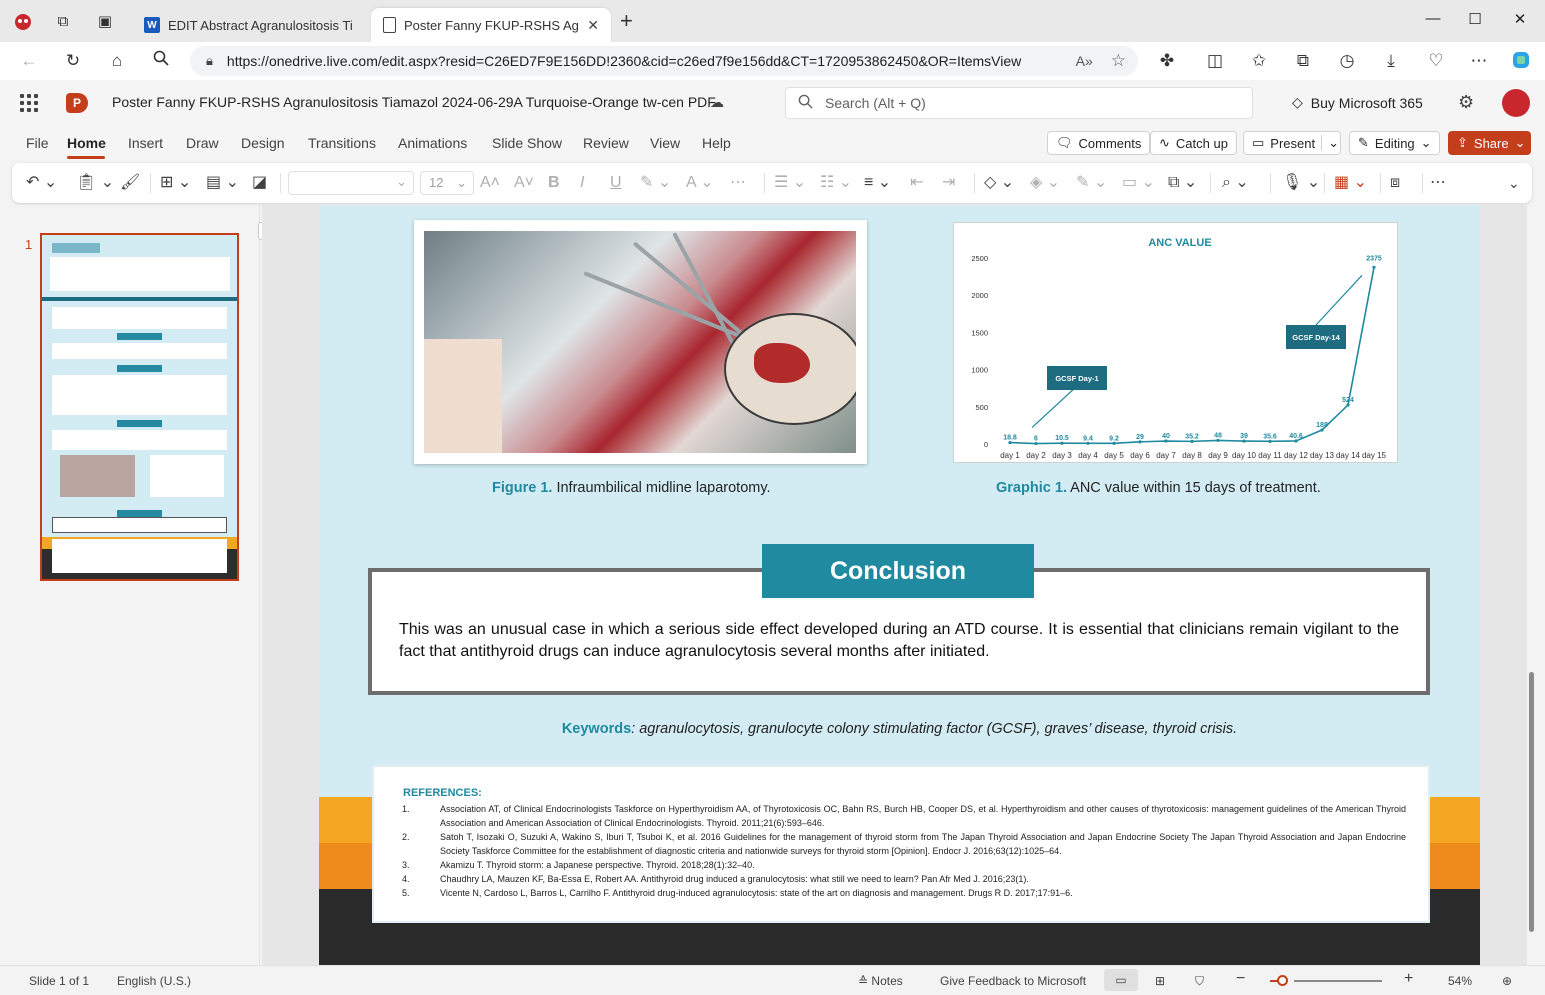 Image resolution: width=1545 pixels, height=995 pixels. What do you see at coordinates (700, 183) in the screenshot?
I see `font-color-icon: A ⌄` at bounding box center [700, 183].